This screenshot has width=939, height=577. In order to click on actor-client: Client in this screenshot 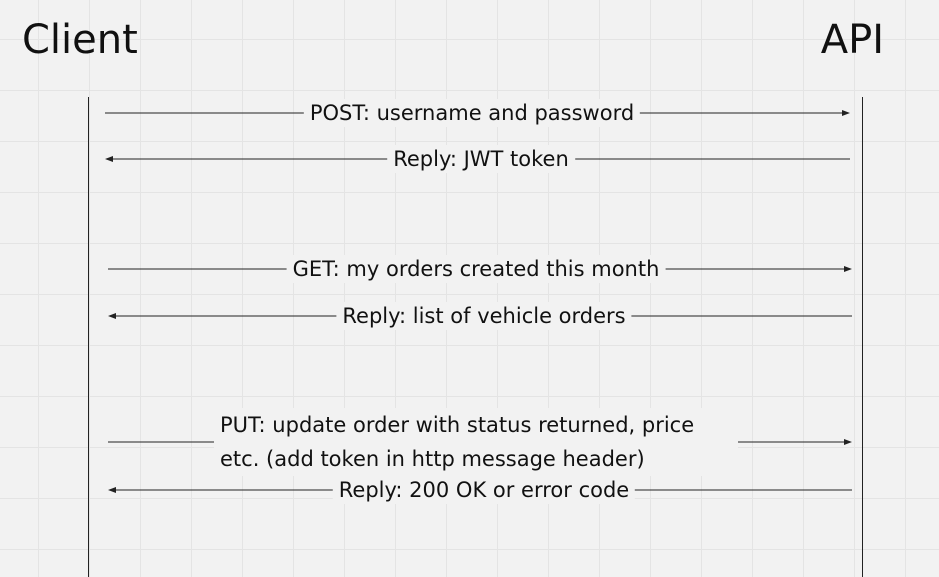, I will do `click(80, 40)`.